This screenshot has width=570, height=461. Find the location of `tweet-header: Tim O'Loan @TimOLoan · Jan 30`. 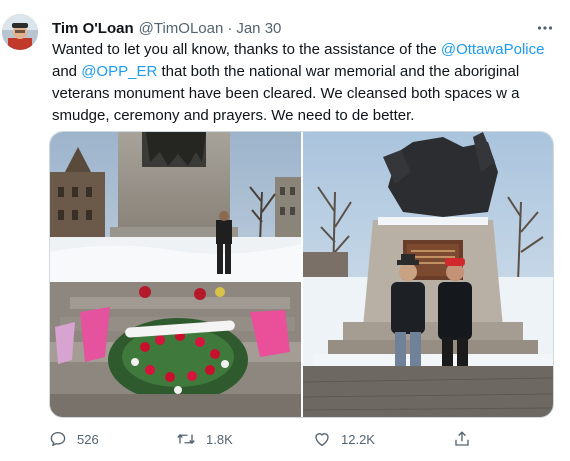

tweet-header: Tim O'Loan @TimOLoan · Jan 30 is located at coordinates (166, 28).